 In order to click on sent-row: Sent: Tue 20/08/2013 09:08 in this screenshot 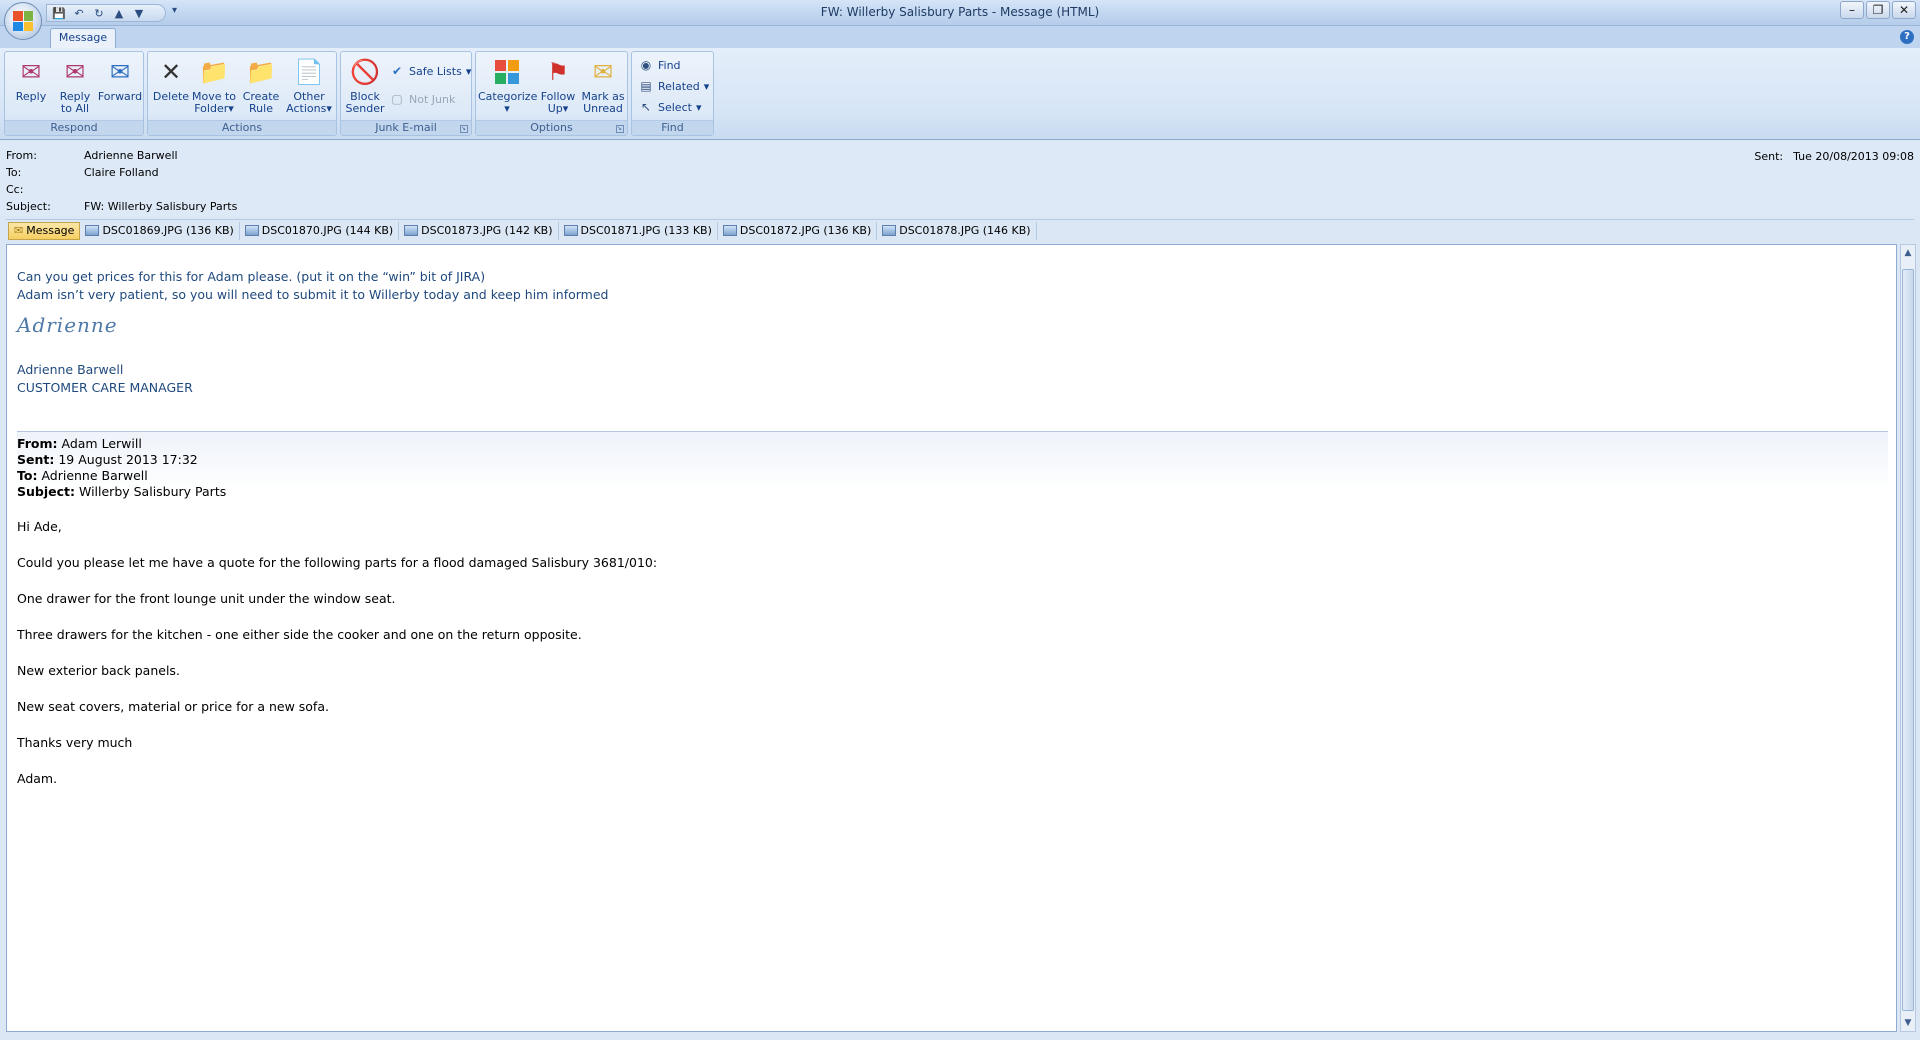, I will do `click(1834, 156)`.